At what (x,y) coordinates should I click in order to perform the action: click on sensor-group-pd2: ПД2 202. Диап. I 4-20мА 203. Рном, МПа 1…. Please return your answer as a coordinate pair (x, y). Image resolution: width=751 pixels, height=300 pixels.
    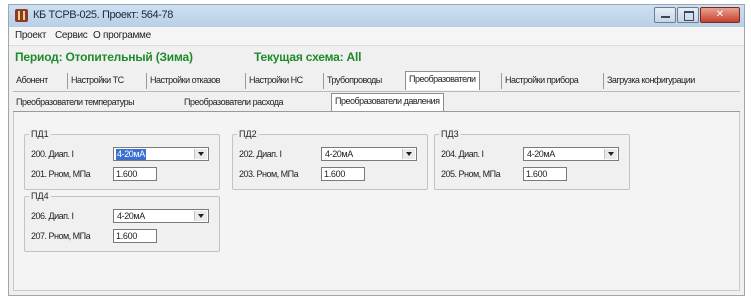
    Looking at the image, I should click on (330, 159).